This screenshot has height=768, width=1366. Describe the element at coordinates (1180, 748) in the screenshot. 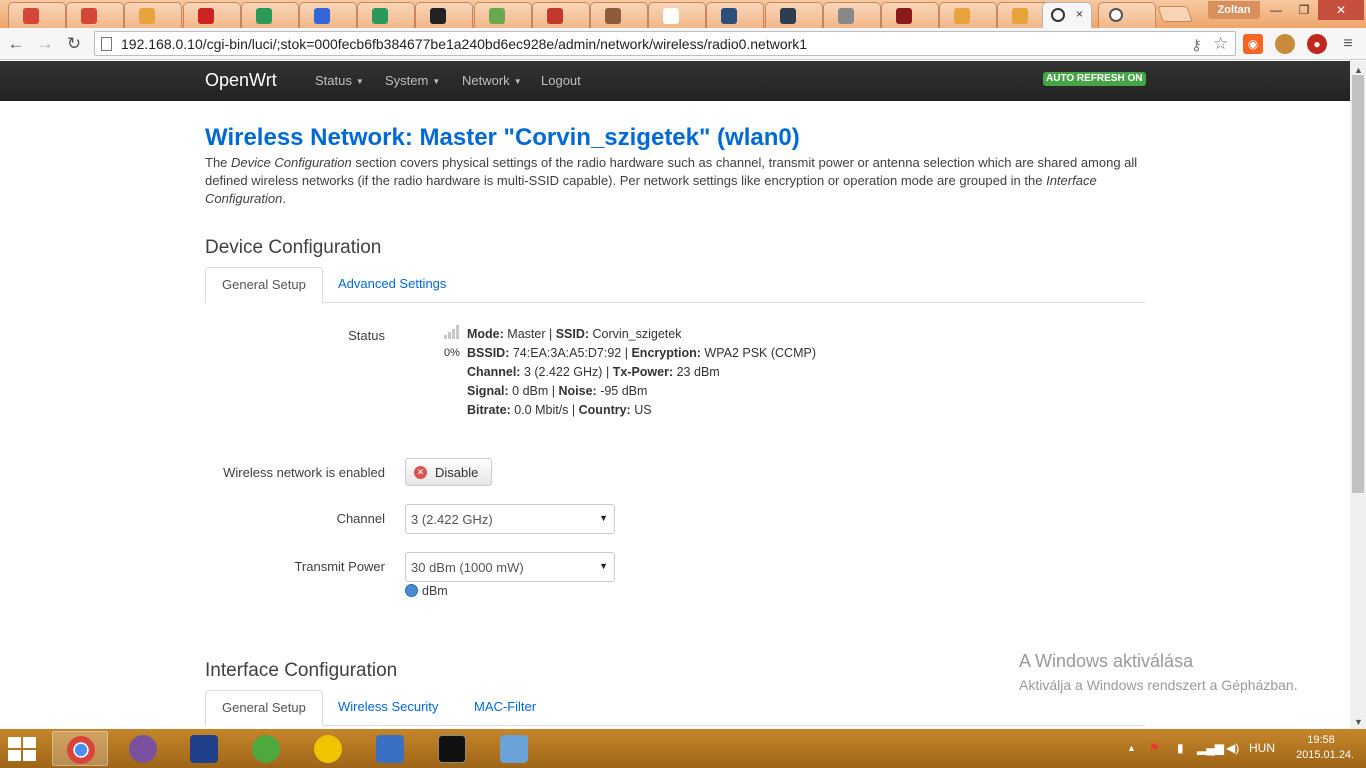

I see `battery-icon: ▮` at that location.